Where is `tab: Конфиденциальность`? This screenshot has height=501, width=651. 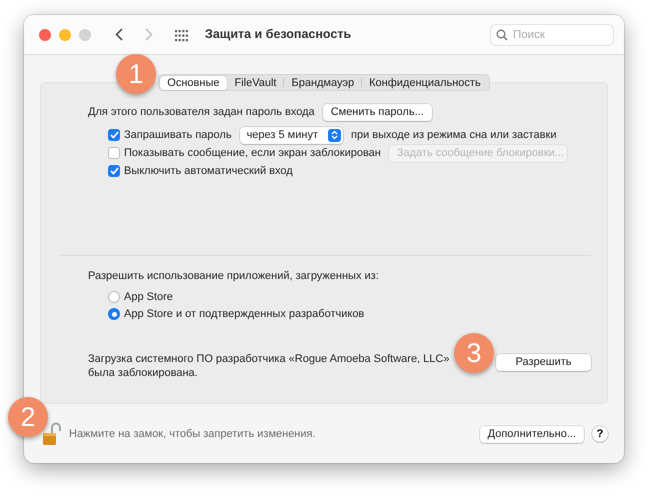
tab: Конфиденциальность is located at coordinates (425, 83).